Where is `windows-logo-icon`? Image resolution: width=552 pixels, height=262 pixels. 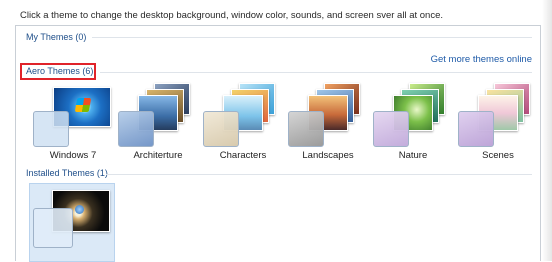 windows-logo-icon is located at coordinates (83, 105).